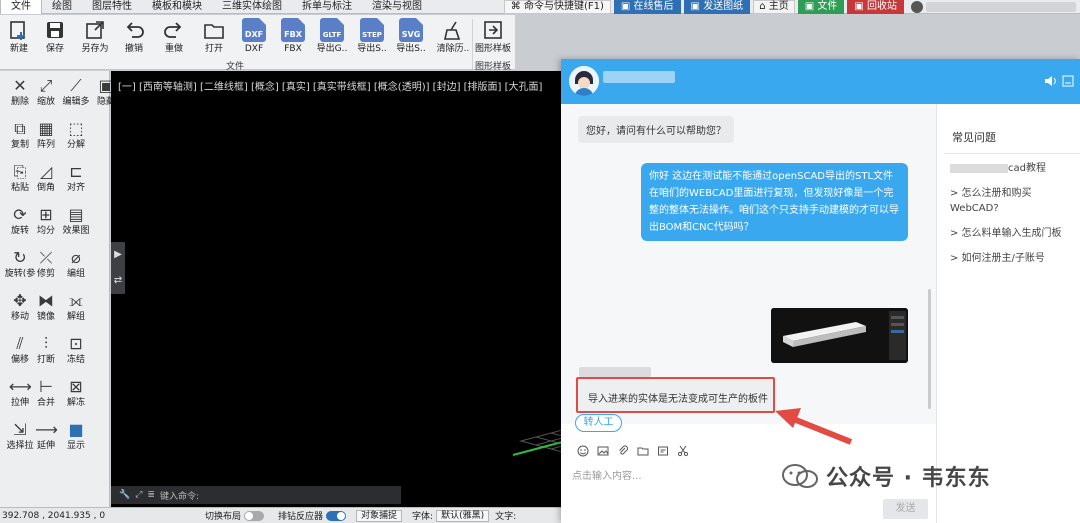 The image size is (1080, 523). What do you see at coordinates (21, 7) in the screenshot?
I see `menu-tab-file: 文件` at bounding box center [21, 7].